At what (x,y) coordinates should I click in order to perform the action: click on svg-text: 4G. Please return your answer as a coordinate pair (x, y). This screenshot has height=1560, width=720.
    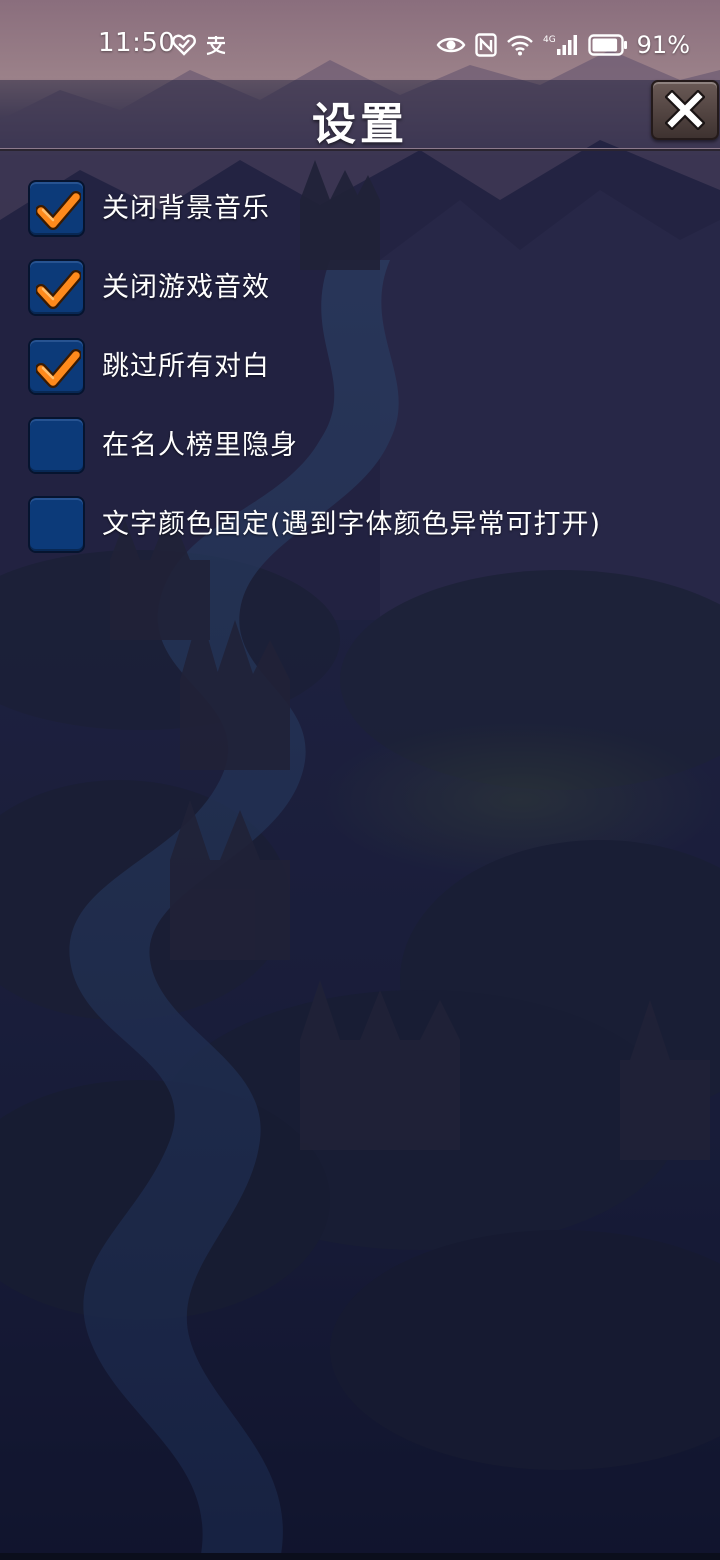
    Looking at the image, I should click on (549, 40).